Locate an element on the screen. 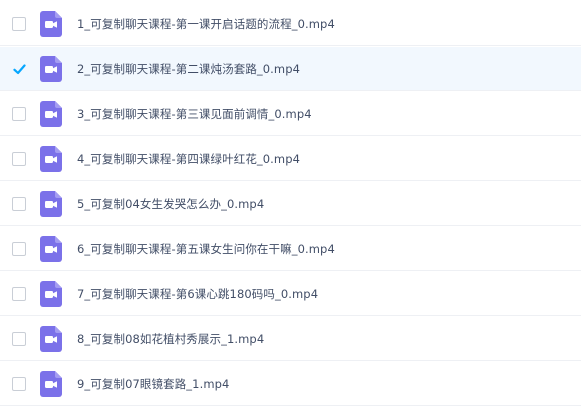 This screenshot has width=581, height=410. file-row: 7_可复制聊天课程-第6课心跳180码吗_0.mp4 is located at coordinates (290, 294).